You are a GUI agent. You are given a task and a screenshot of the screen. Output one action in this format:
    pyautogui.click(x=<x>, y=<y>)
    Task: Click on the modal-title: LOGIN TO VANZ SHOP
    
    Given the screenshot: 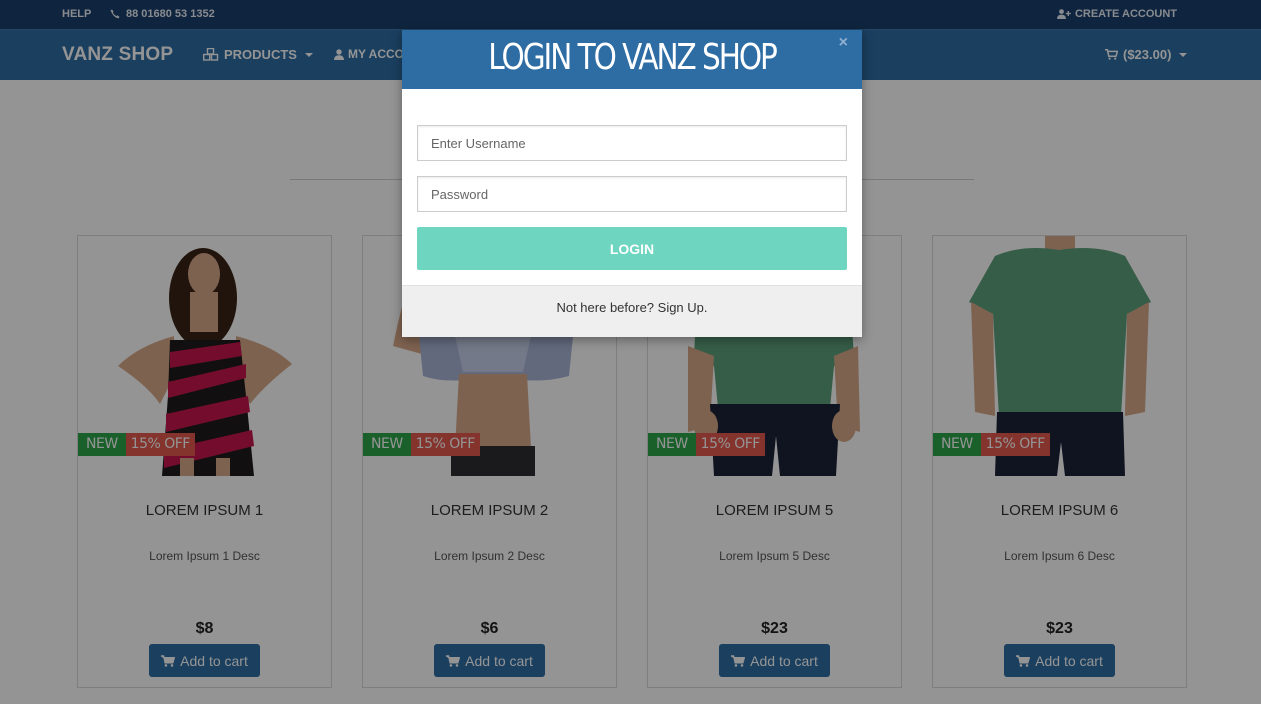 What is the action you would take?
    pyautogui.click(x=633, y=57)
    